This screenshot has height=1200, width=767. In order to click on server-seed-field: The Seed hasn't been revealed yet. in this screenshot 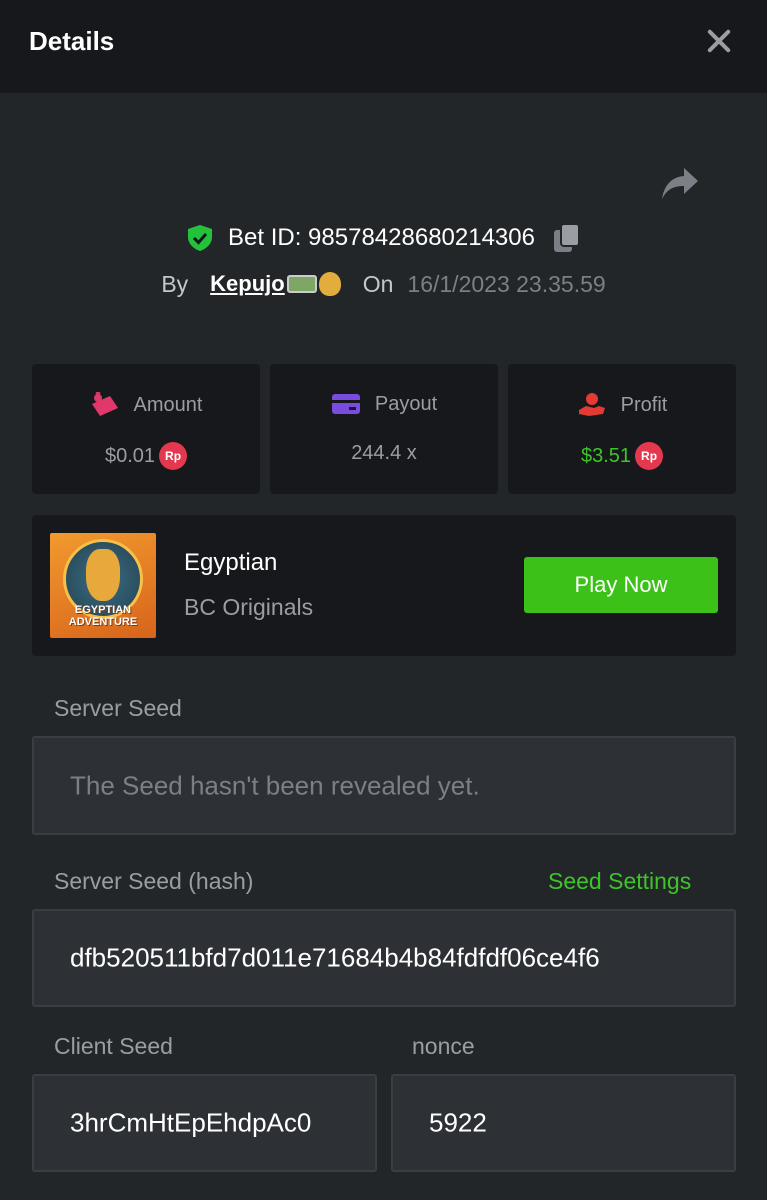, I will do `click(384, 785)`.